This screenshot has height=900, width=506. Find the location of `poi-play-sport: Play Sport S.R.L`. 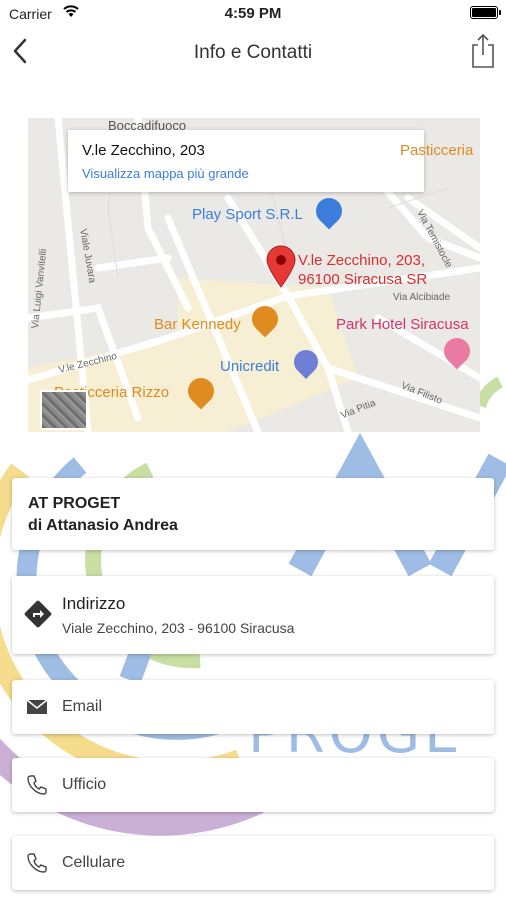

poi-play-sport: Play Sport S.R.L is located at coordinates (247, 214).